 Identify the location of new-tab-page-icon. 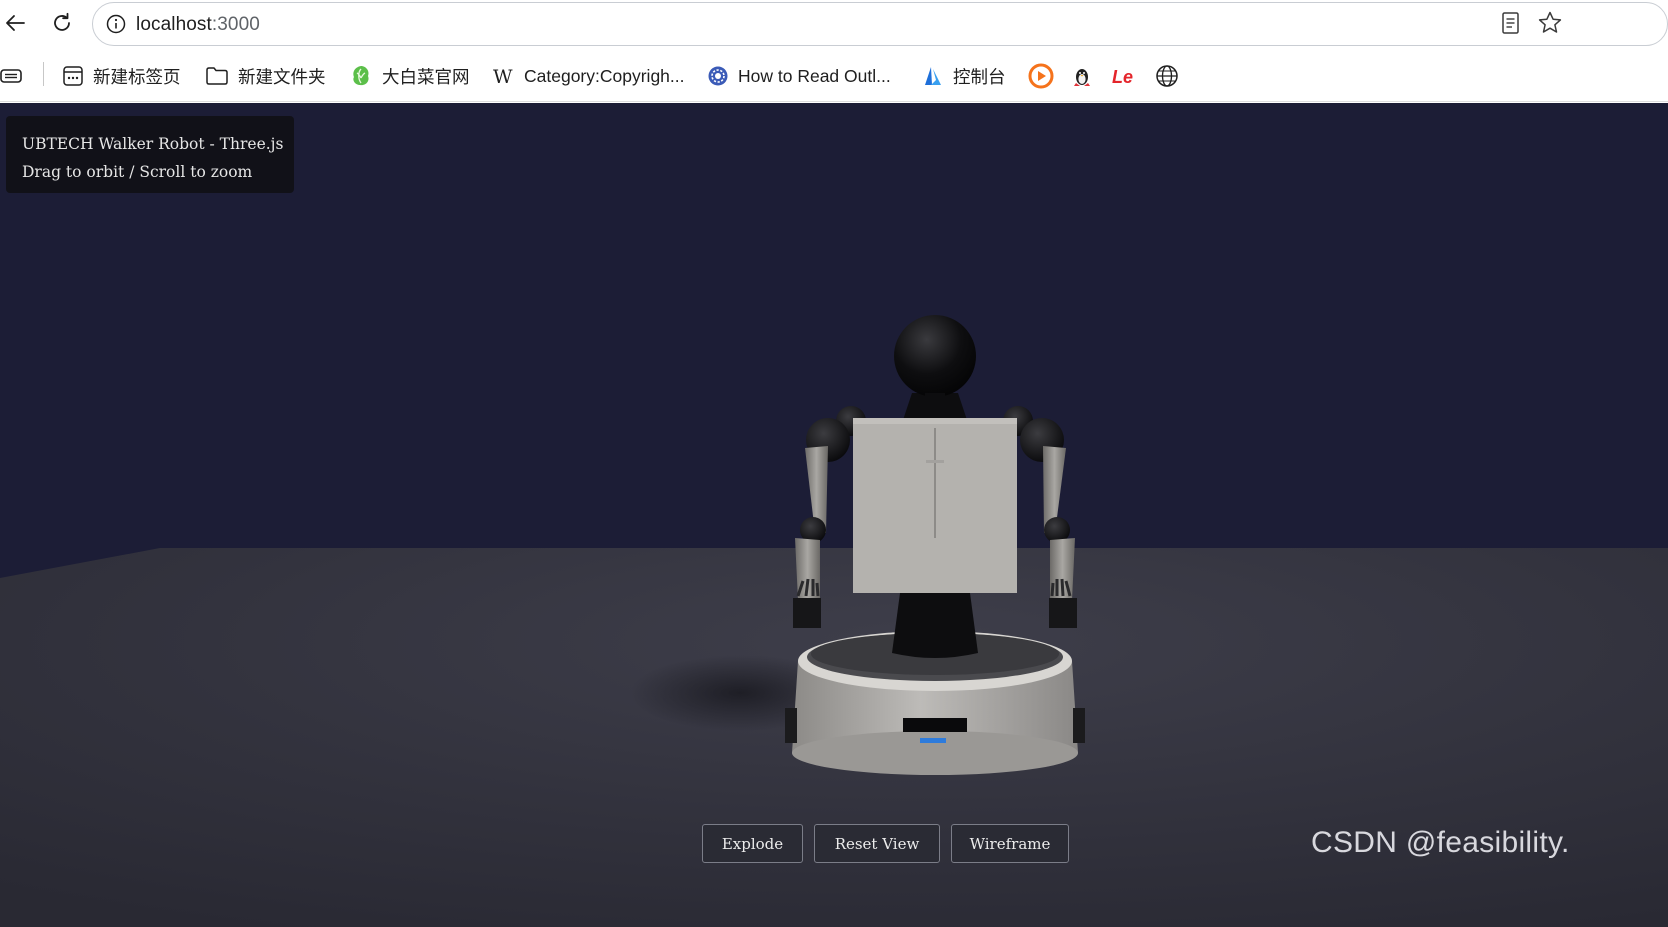
(73, 76).